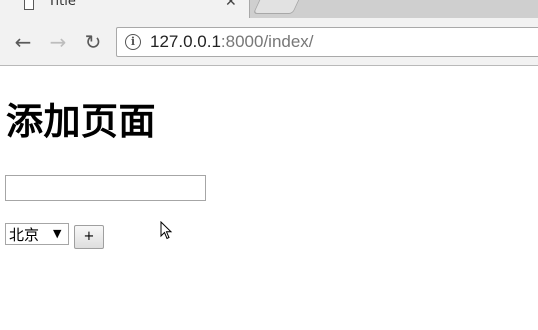 The height and width of the screenshot is (330, 538). Describe the element at coordinates (57, 233) in the screenshot. I see `chevron-down-icon: ▼` at that location.